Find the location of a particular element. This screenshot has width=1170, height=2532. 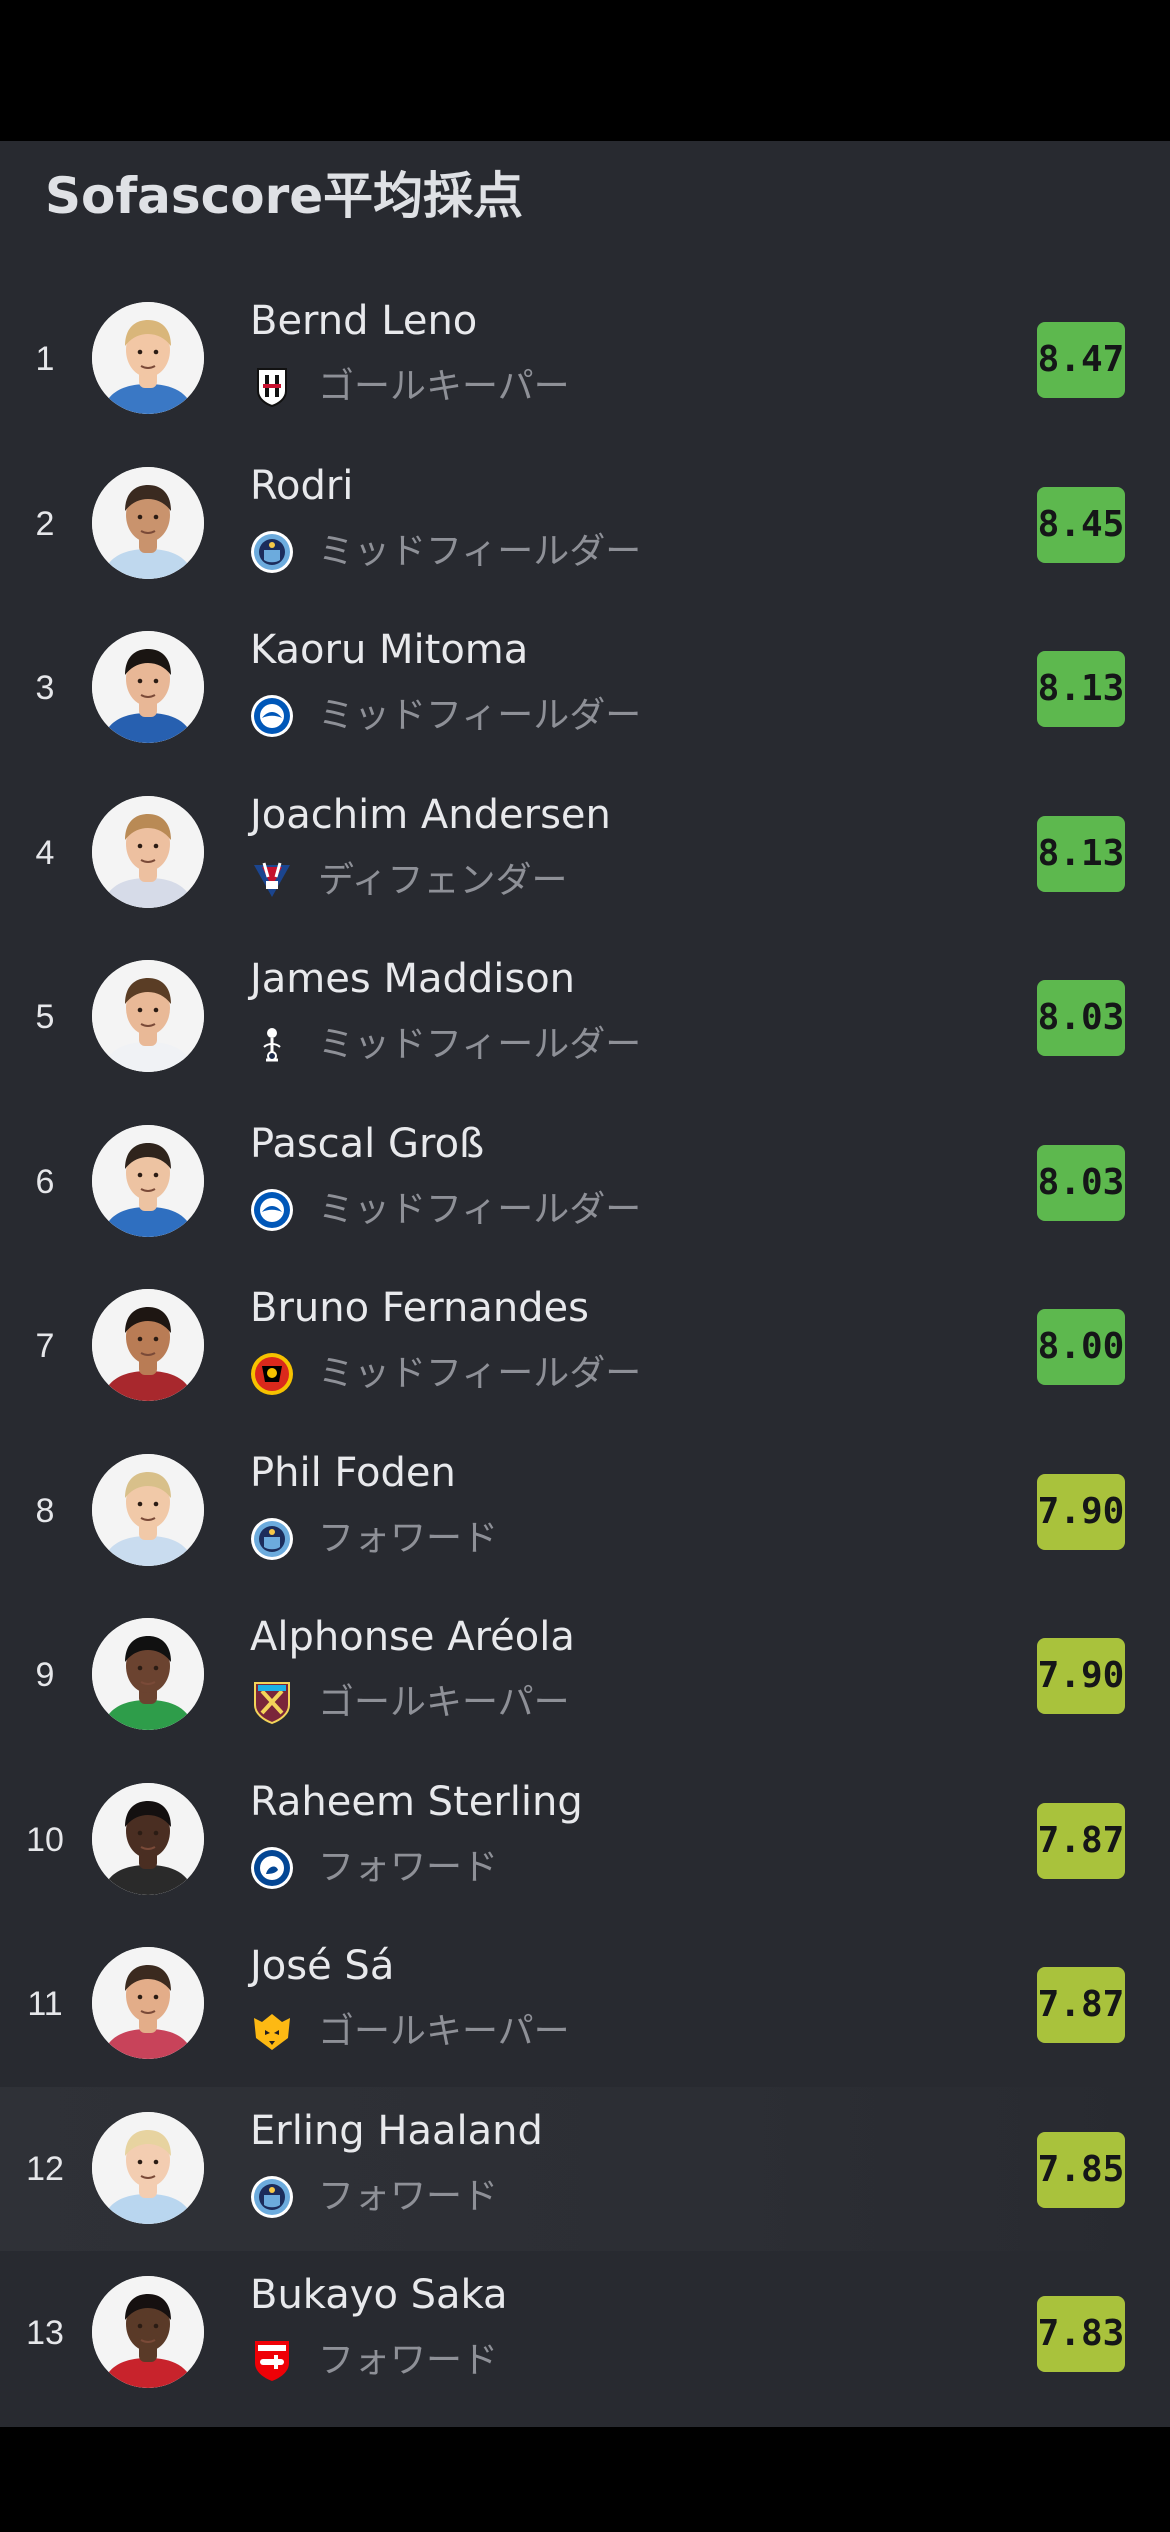

rating-badge: 7.85 is located at coordinates (1081, 2169).